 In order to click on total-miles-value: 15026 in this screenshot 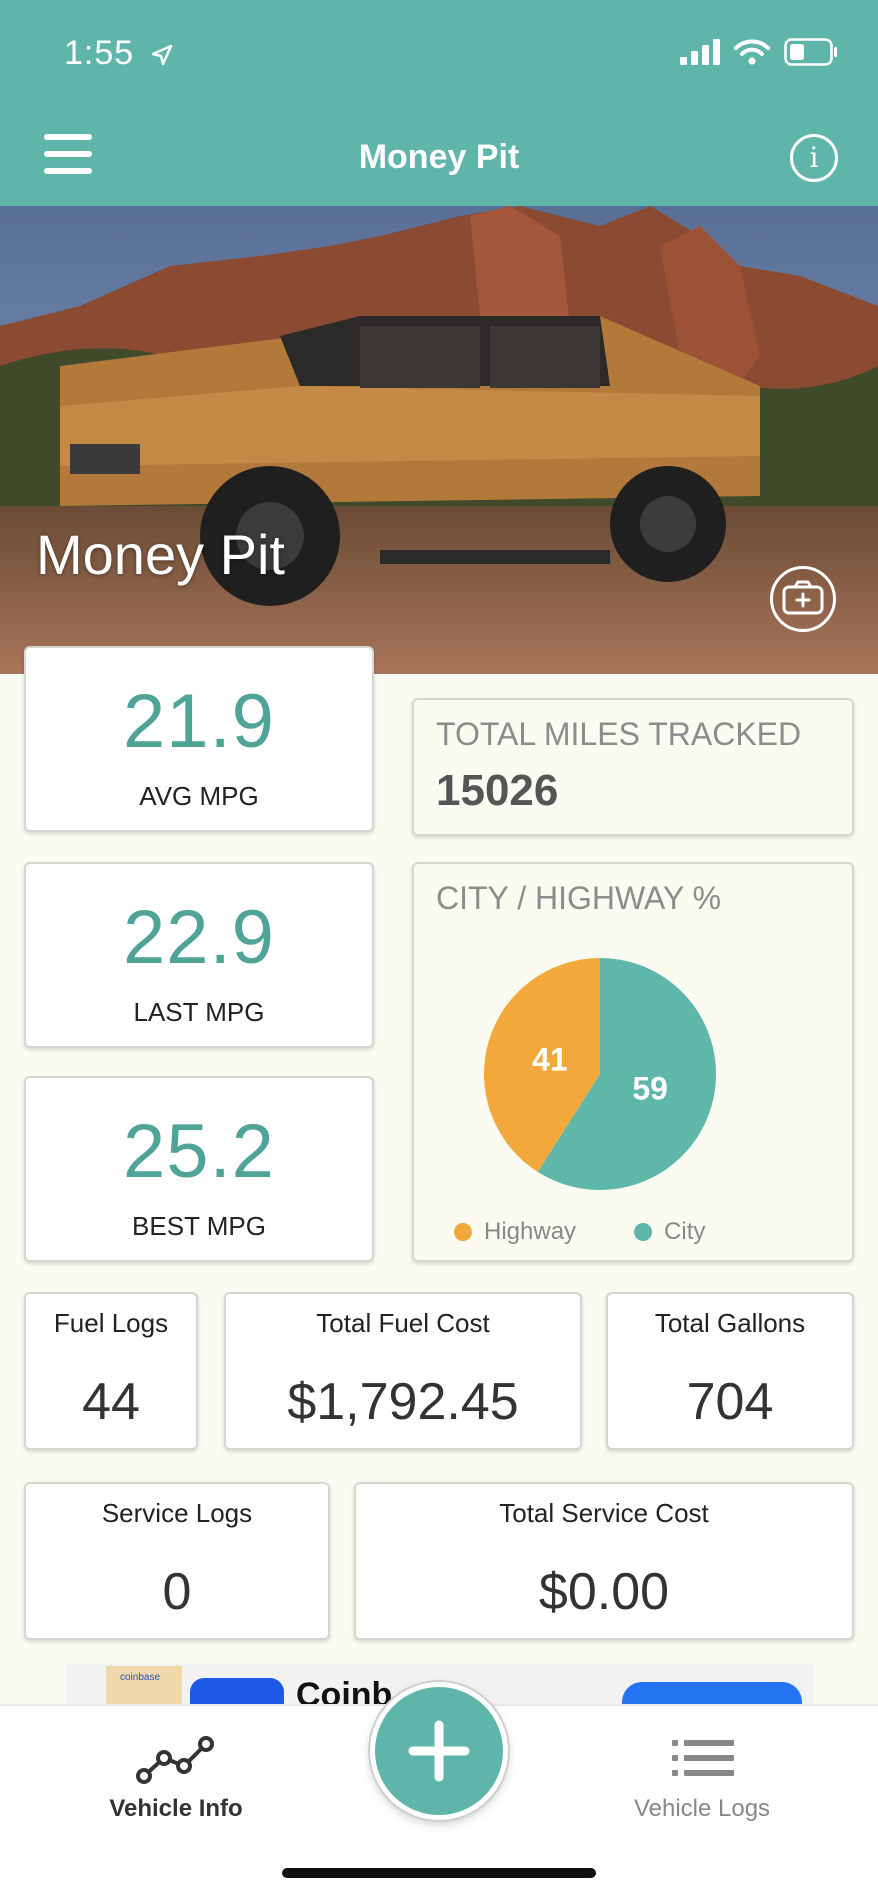, I will do `click(497, 790)`.